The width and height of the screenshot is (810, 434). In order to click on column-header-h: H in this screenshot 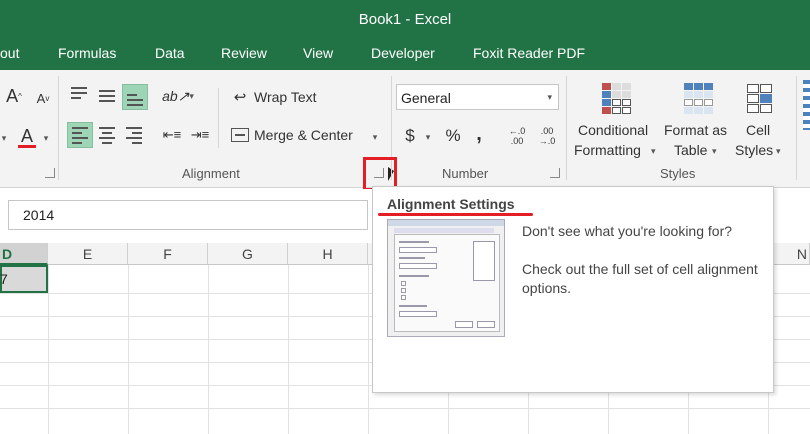, I will do `click(328, 254)`.